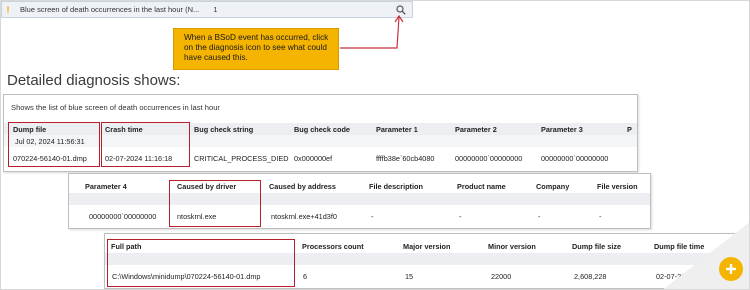 This screenshot has width=750, height=290. I want to click on highlight-dump-file, so click(54, 144).